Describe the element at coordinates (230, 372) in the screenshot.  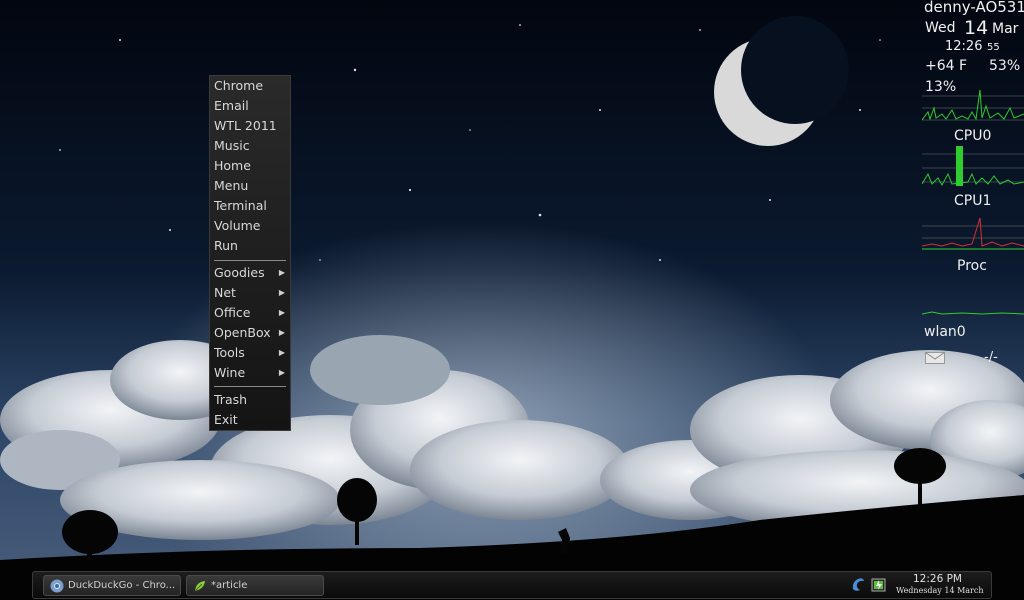
I see `submenu-label: Wine` at that location.